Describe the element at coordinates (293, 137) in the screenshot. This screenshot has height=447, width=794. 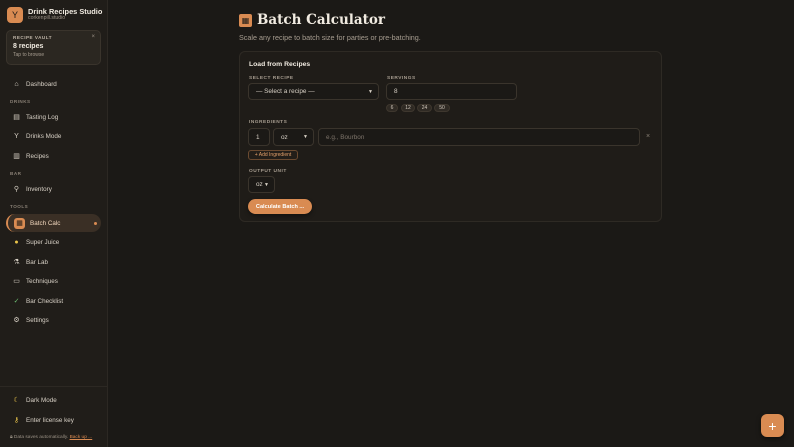
I see `ingredient-unit-select: oz ▼` at that location.